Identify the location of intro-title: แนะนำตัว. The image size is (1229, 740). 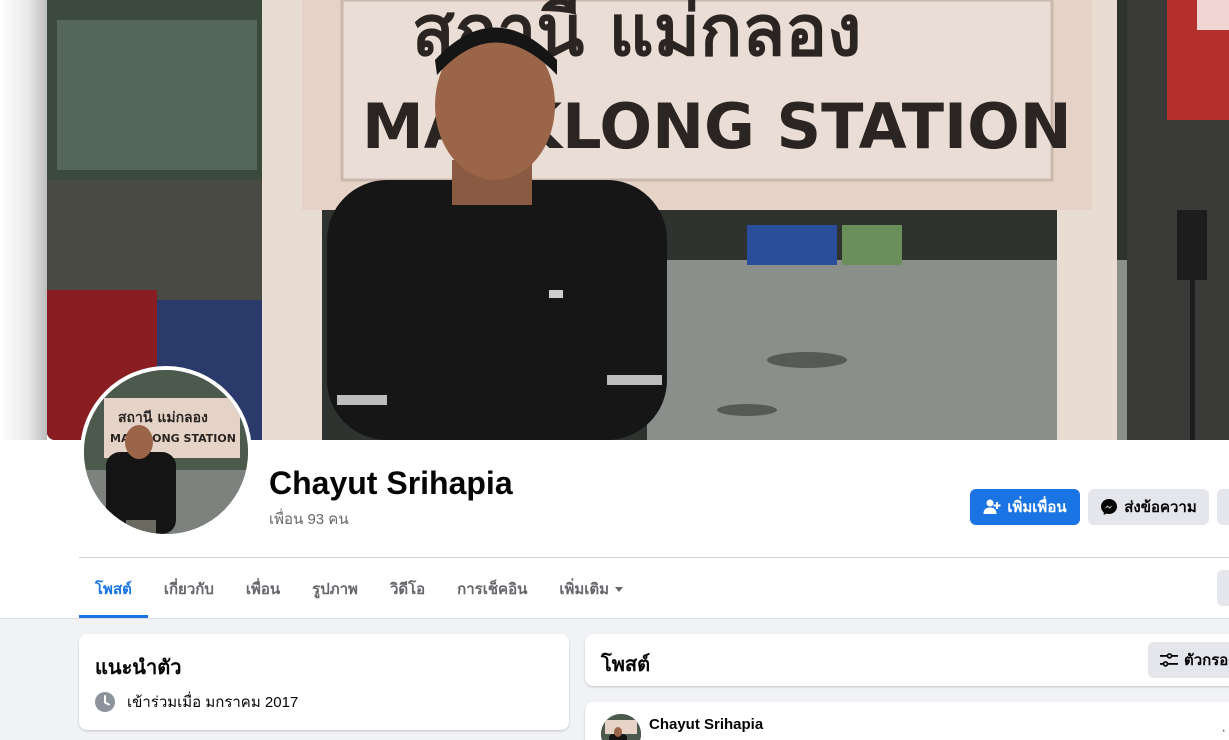
(138, 668).